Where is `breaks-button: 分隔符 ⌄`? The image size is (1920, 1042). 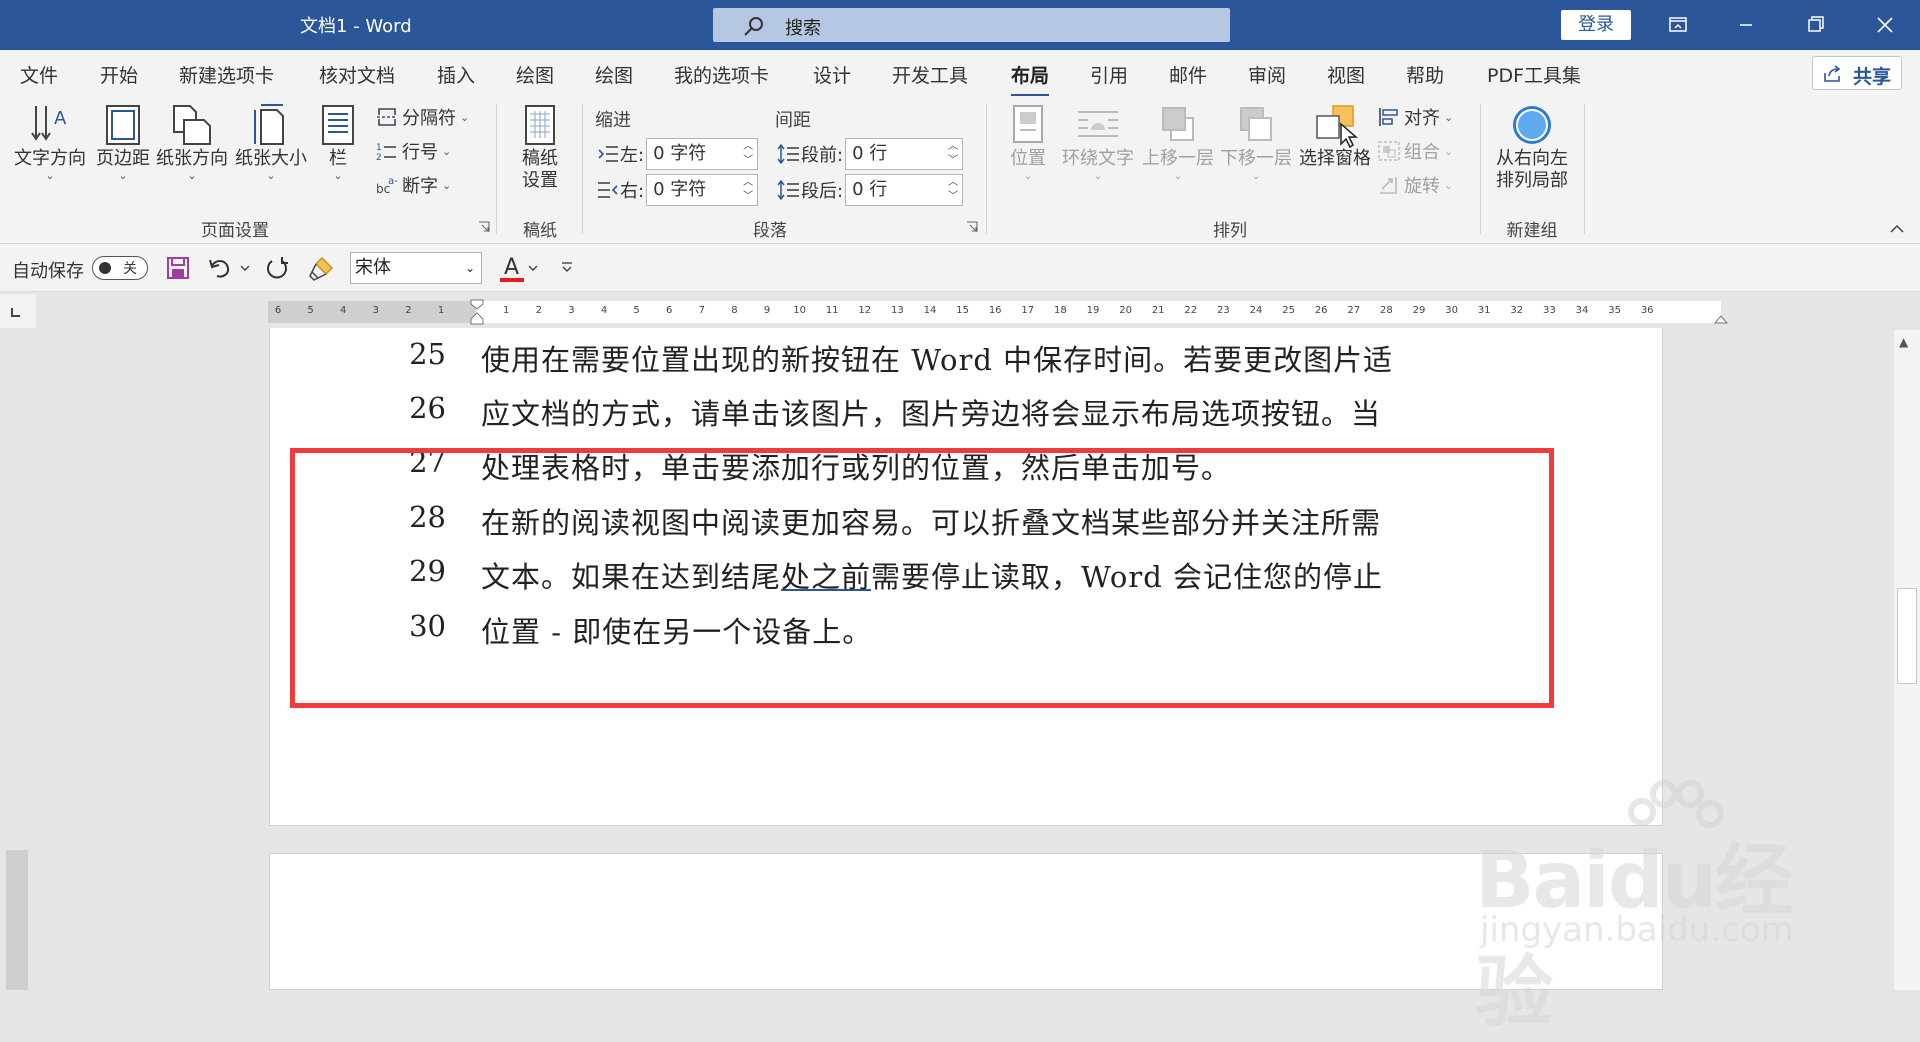
breaks-button: 分隔符 ⌄ is located at coordinates (422, 117).